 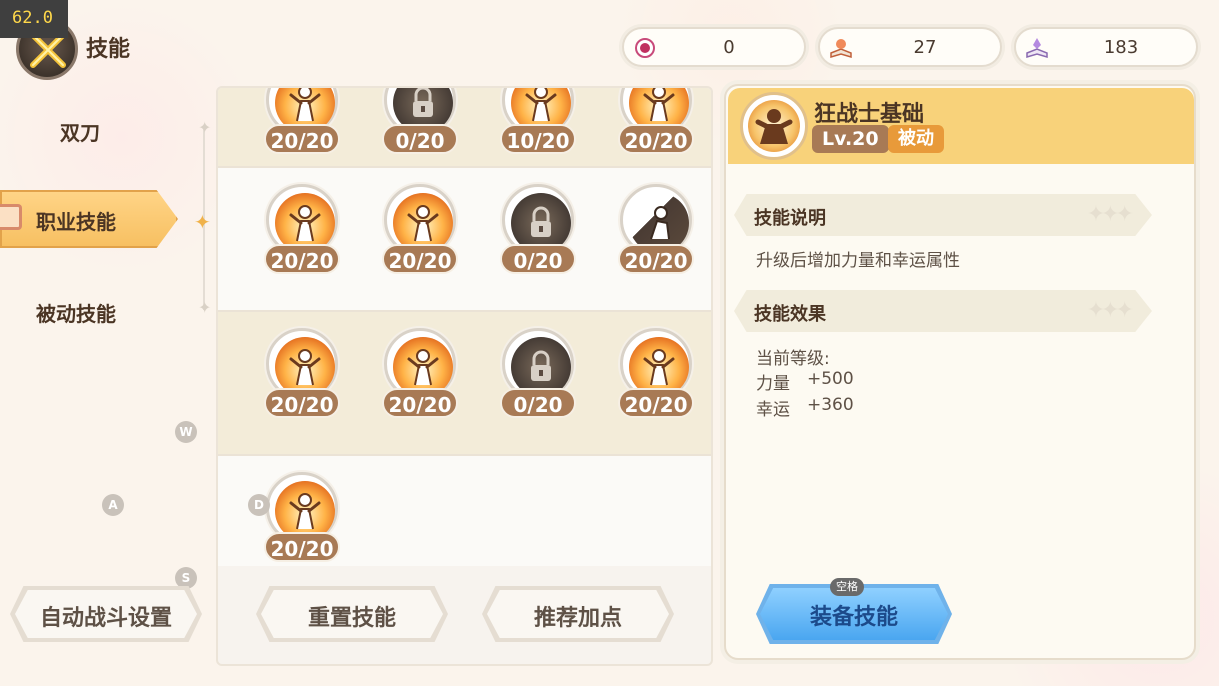 I want to click on orb-icon, so click(x=645, y=48).